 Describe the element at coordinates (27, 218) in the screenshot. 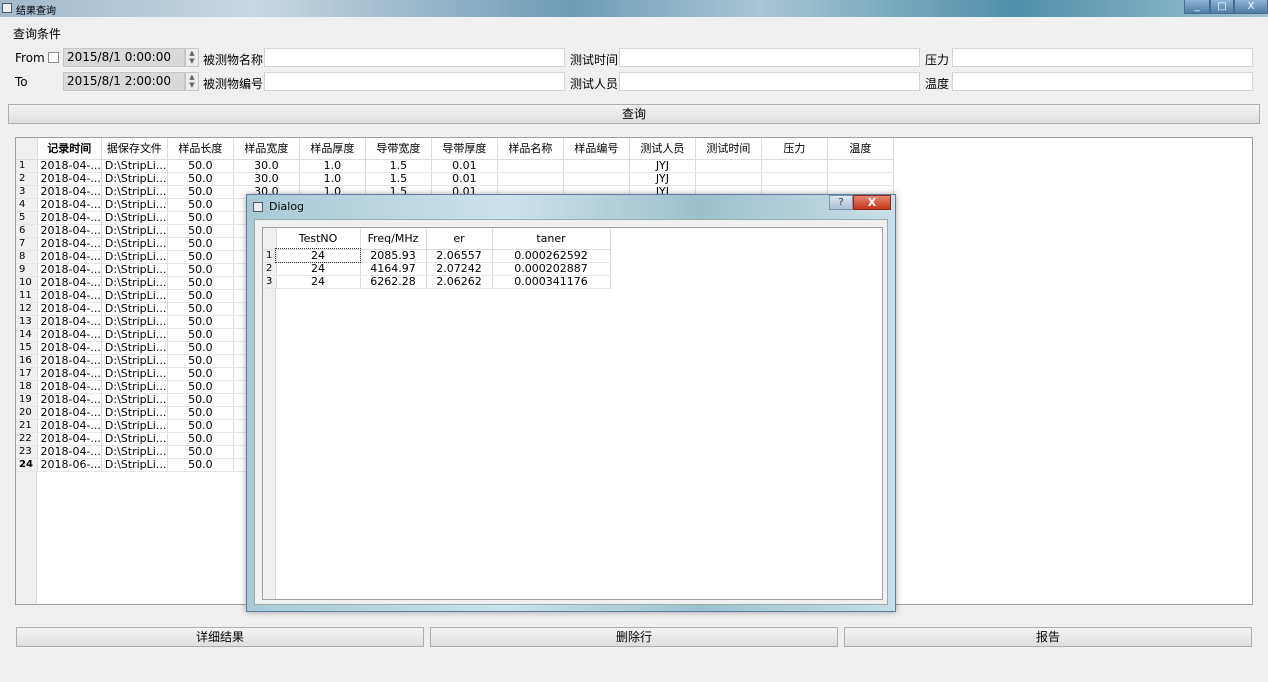

I see `row-number: 5` at that location.